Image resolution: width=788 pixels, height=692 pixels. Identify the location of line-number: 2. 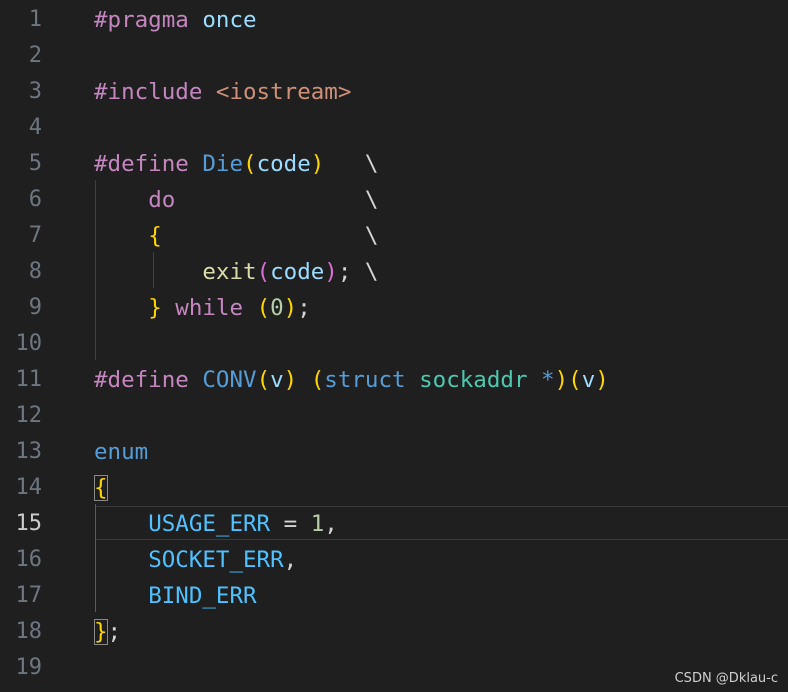
(35, 55).